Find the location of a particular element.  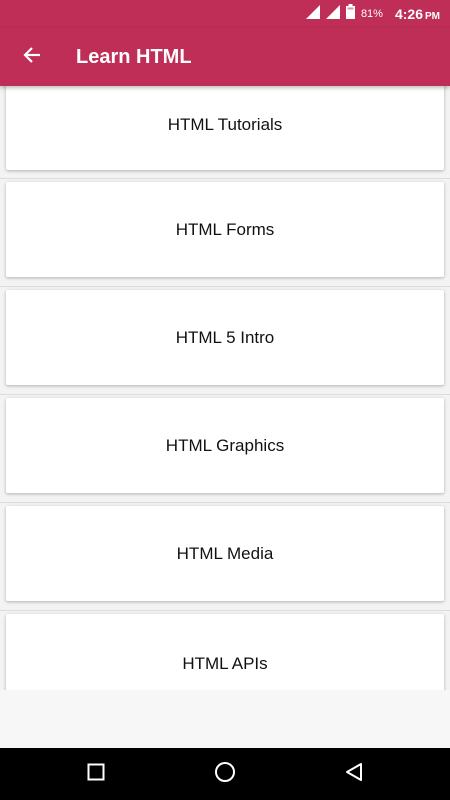

nav-back-button is located at coordinates (354, 774).